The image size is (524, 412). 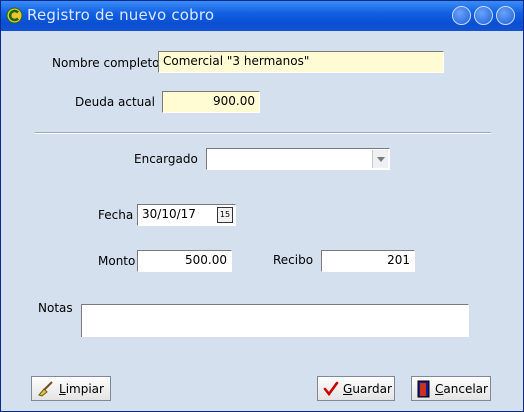 What do you see at coordinates (211, 102) in the screenshot?
I see `deuda-field: 900.00` at bounding box center [211, 102].